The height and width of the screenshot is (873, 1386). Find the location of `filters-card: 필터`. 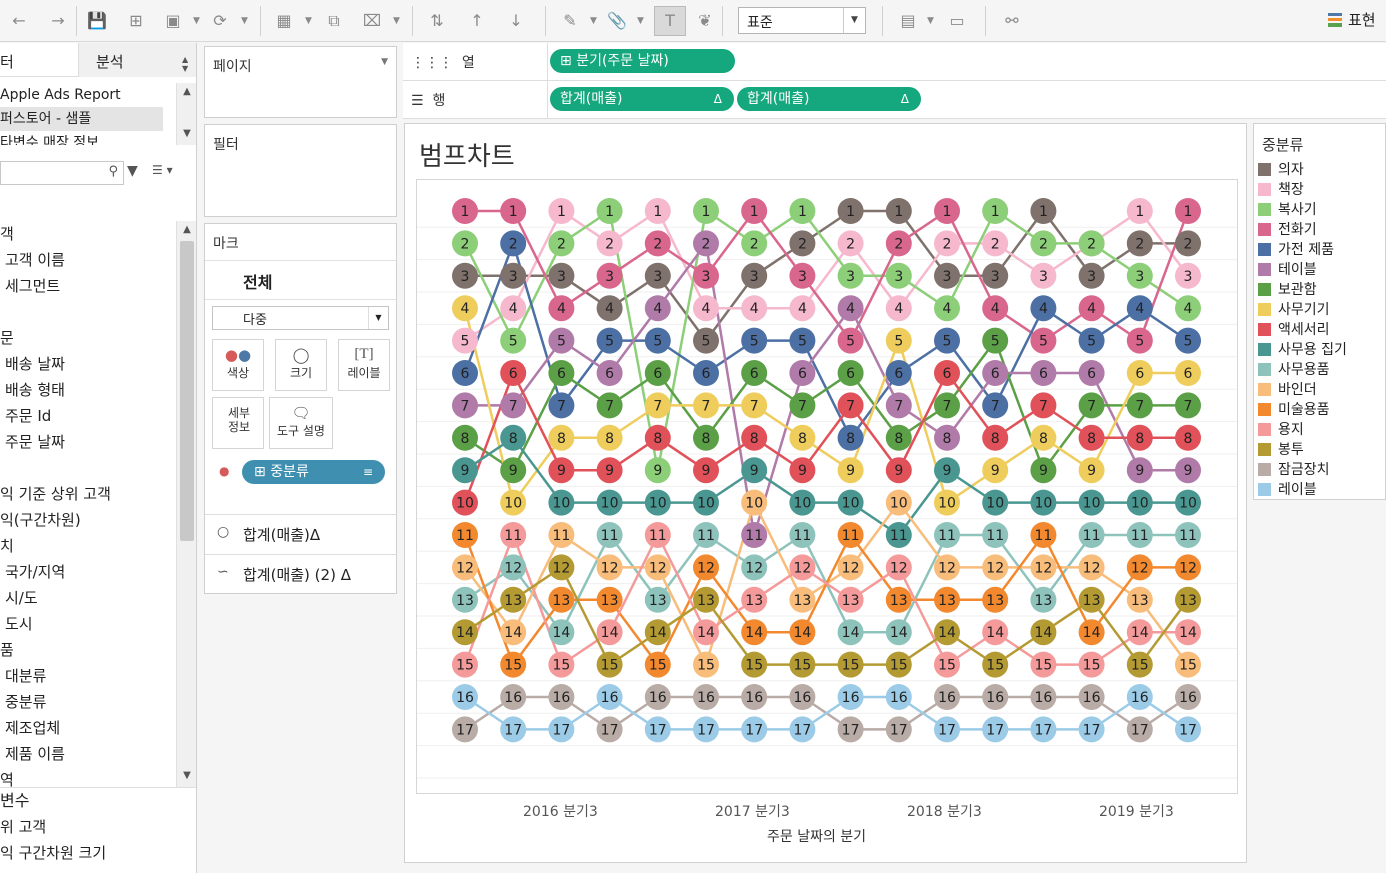

filters-card: 필터 is located at coordinates (300, 170).